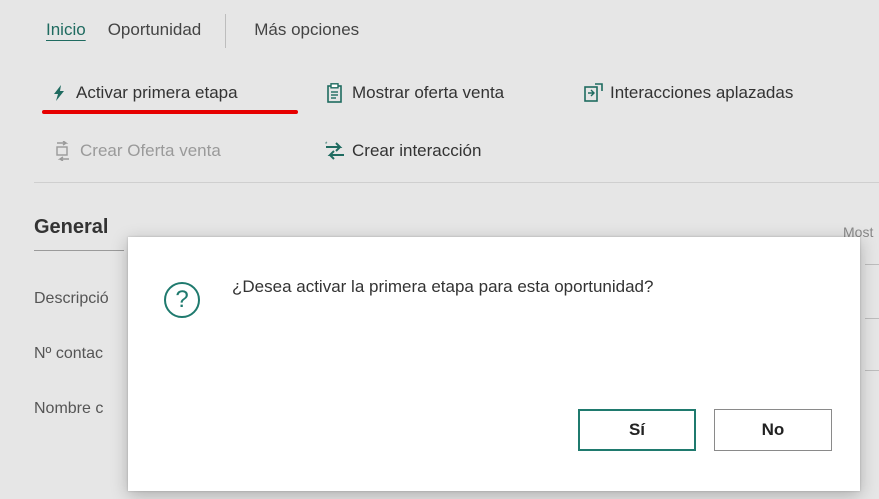  Describe the element at coordinates (456, 182) in the screenshot. I see `actions-divider` at that location.